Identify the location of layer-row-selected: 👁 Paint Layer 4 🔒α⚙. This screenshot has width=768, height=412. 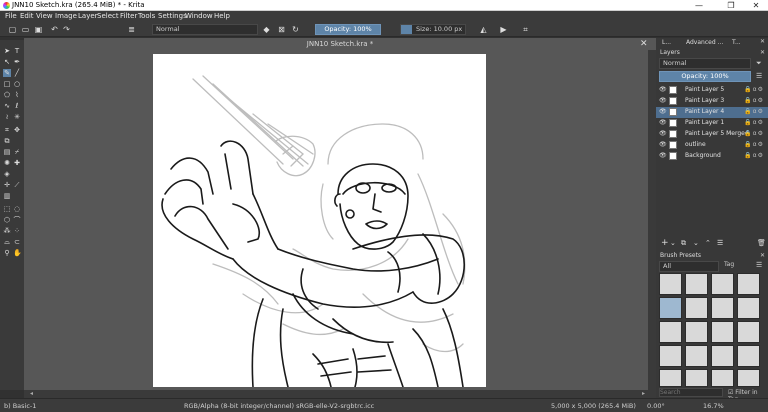
(712, 112).